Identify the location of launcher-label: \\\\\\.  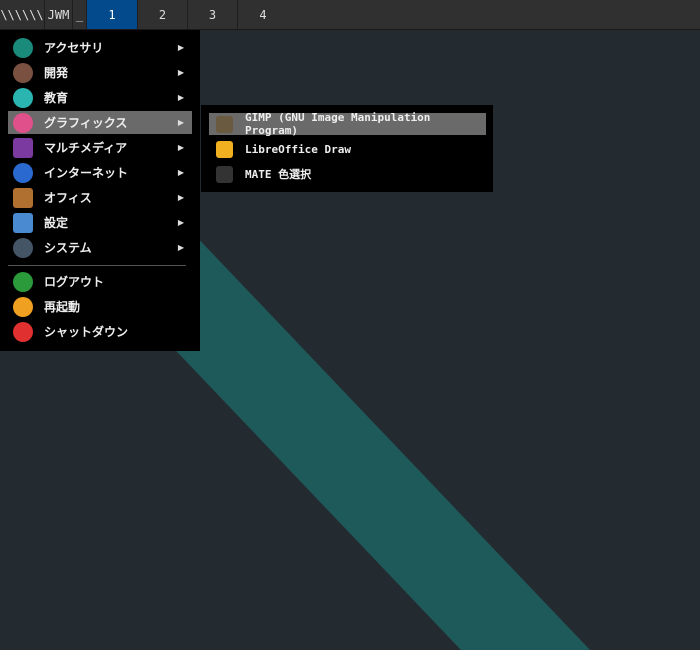
(22, 14).